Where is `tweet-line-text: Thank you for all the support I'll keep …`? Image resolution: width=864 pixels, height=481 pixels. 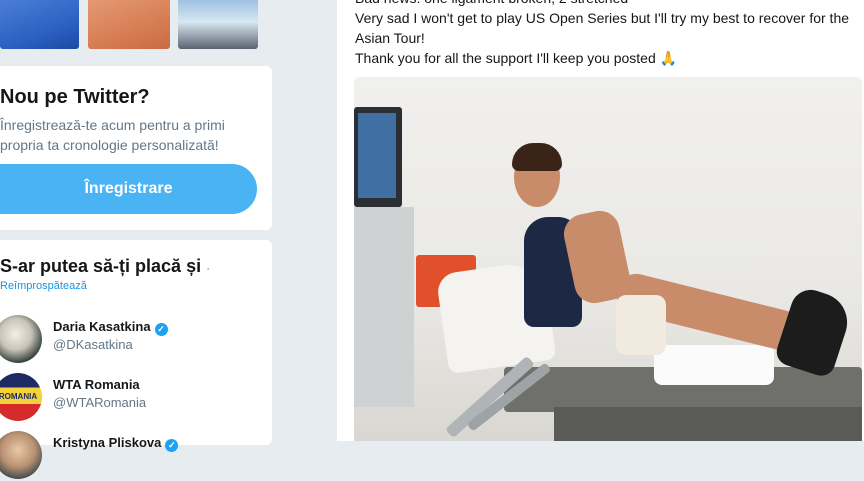 tweet-line-text: Thank you for all the support I'll keep … is located at coordinates (505, 58).